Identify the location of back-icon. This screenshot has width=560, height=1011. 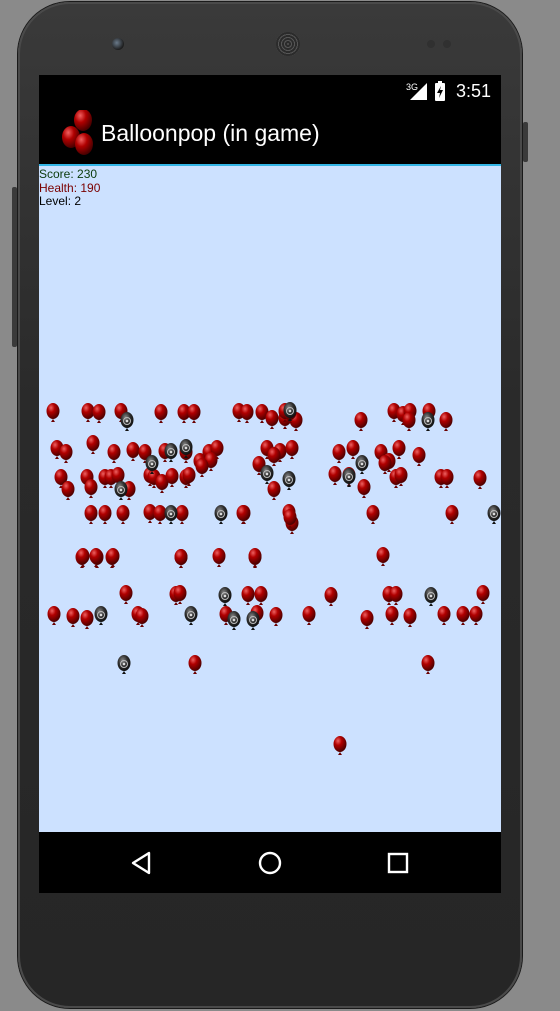
(142, 863).